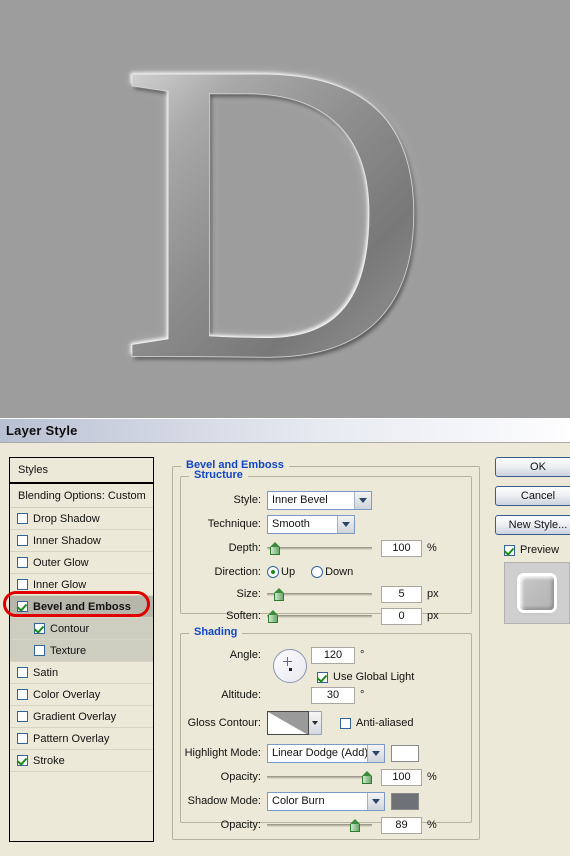 The image size is (570, 856). What do you see at coordinates (401, 616) in the screenshot?
I see `soften-input: 0` at bounding box center [401, 616].